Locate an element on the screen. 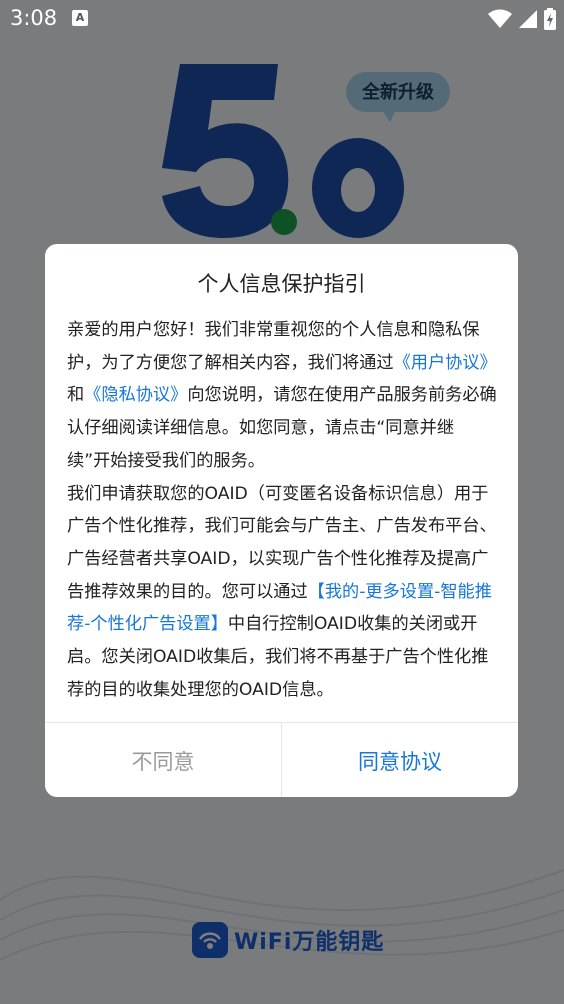  status-time: 3:08 is located at coordinates (34, 18).